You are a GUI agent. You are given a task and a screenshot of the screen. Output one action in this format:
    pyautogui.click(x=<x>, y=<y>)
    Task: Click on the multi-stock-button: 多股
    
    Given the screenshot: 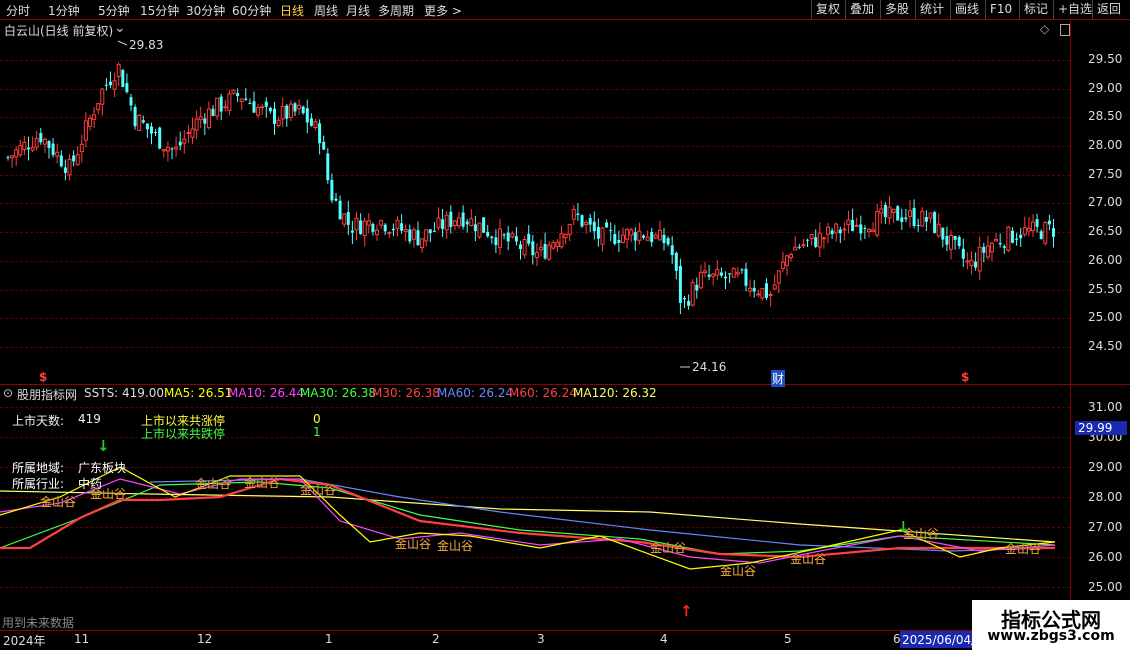 What is the action you would take?
    pyautogui.click(x=896, y=9)
    